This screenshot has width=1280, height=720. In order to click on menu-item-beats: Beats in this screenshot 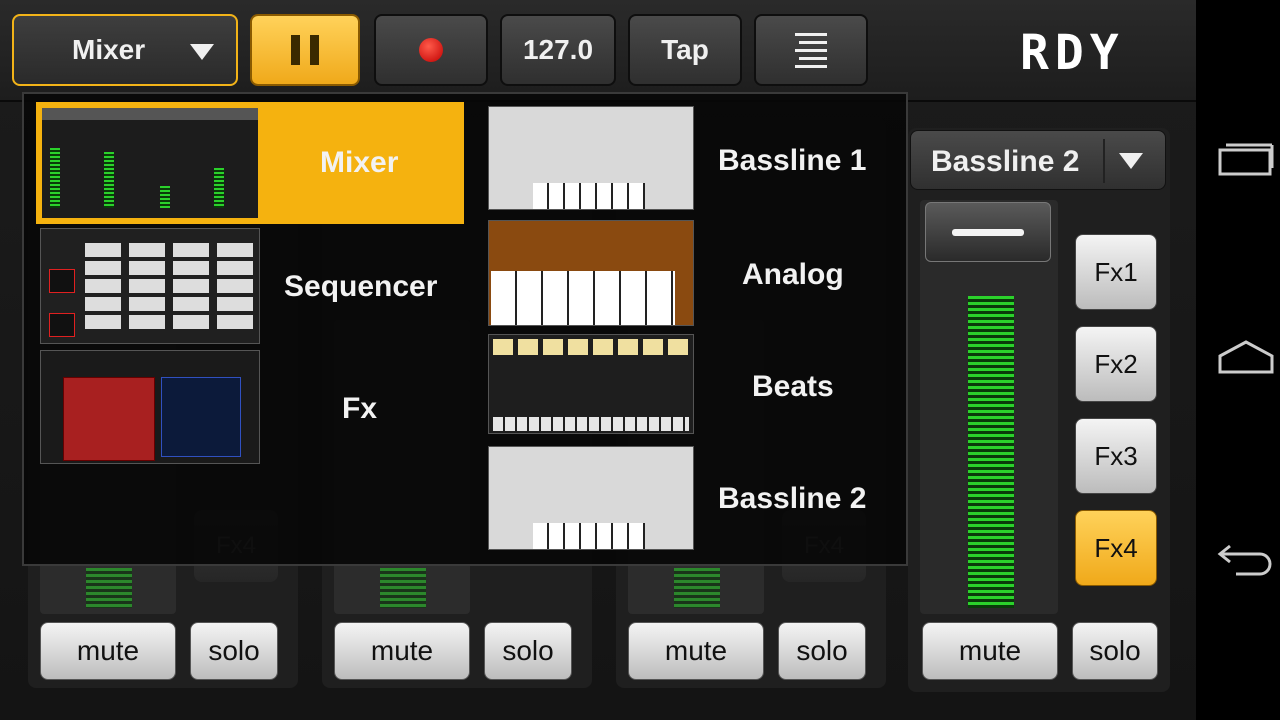, I will do `click(793, 387)`.